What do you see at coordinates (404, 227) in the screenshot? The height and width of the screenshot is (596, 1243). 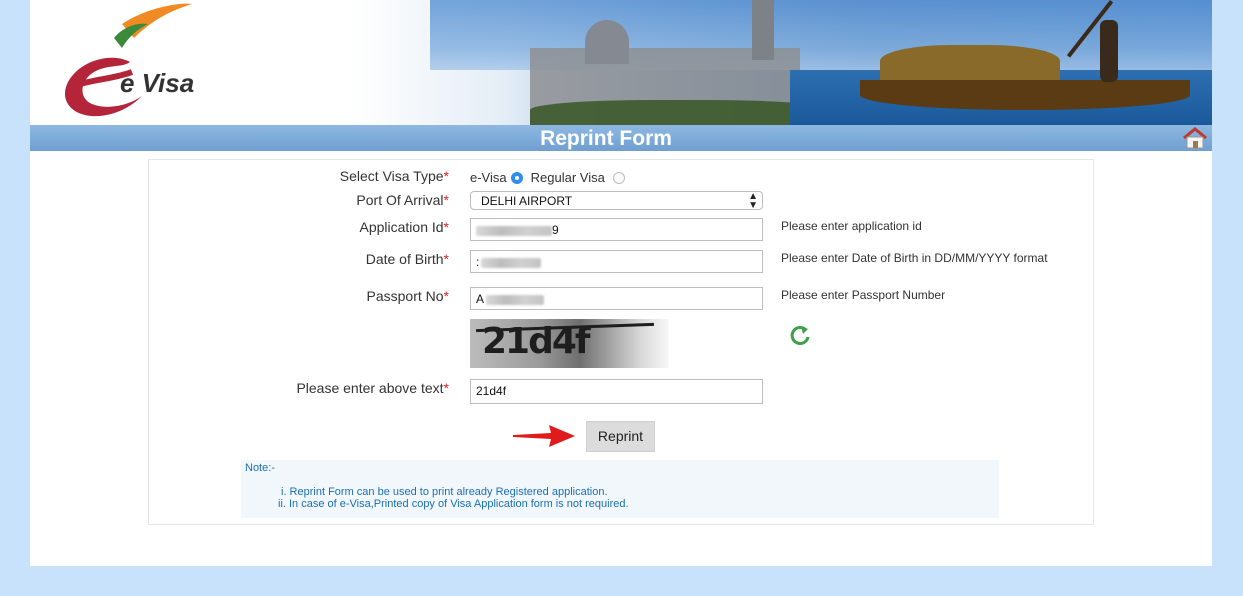 I see `application-id-label: Application Id*` at bounding box center [404, 227].